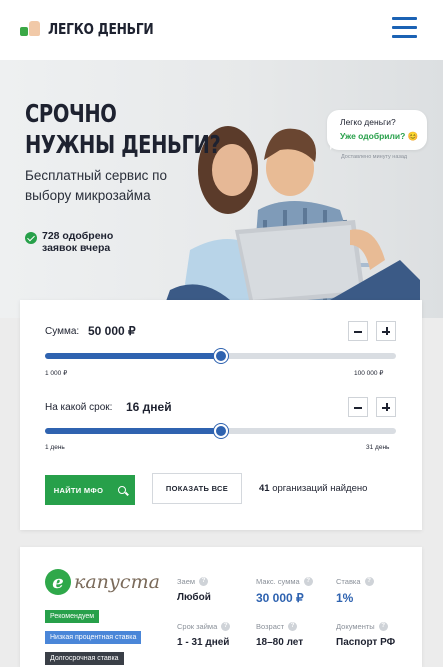  What do you see at coordinates (194, 597) in the screenshot?
I see `loan-value: Любой` at bounding box center [194, 597].